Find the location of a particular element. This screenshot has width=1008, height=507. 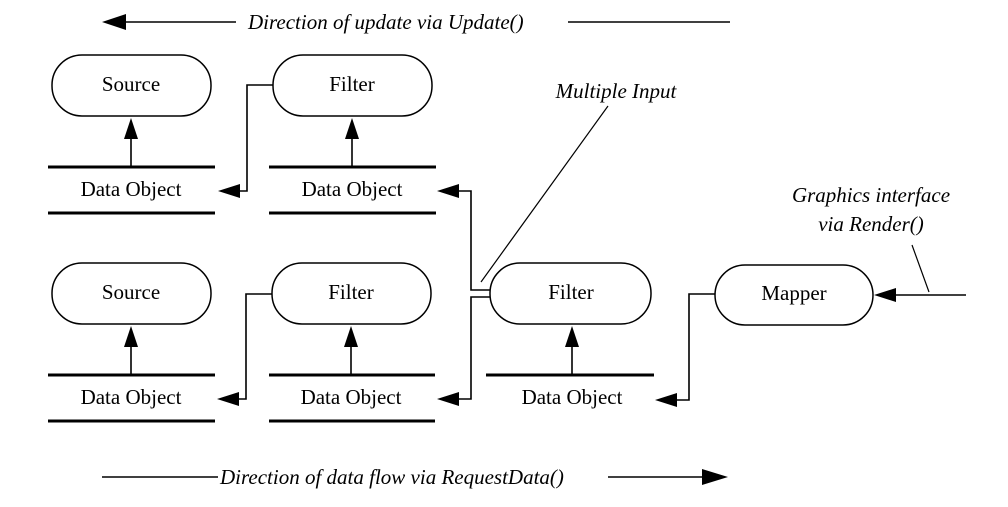

source-process-bottom: Source is located at coordinates (131, 293).